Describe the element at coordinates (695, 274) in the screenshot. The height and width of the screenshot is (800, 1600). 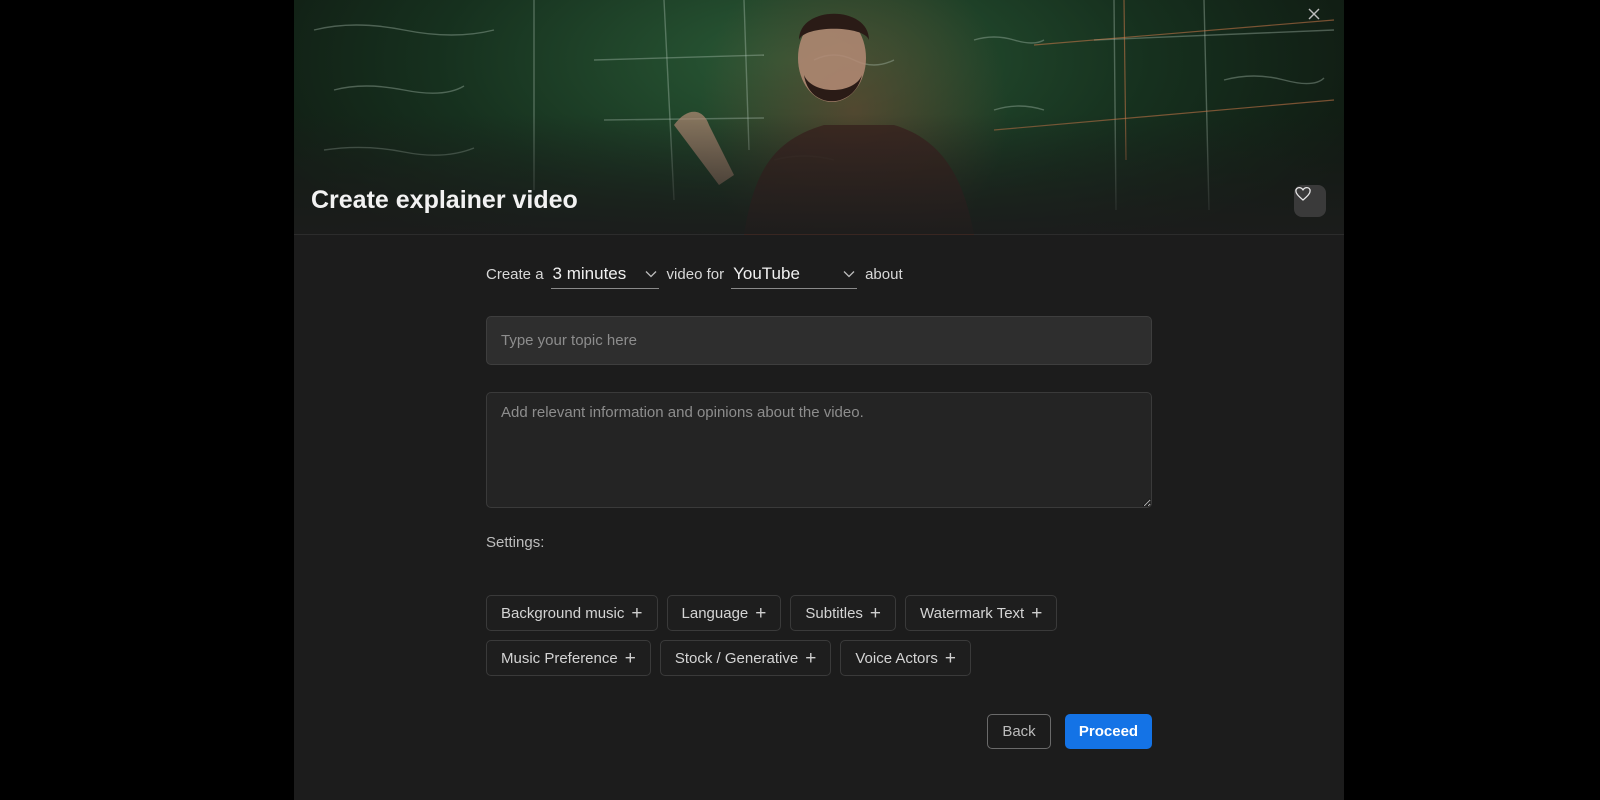
I see `sentence-middle: video for` at that location.